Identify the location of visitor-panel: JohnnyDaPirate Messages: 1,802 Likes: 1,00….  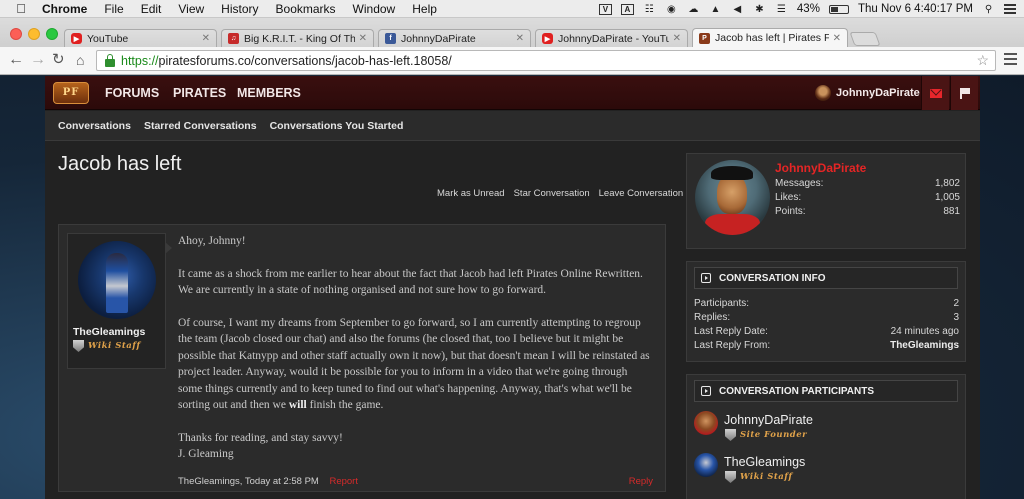
(826, 201).